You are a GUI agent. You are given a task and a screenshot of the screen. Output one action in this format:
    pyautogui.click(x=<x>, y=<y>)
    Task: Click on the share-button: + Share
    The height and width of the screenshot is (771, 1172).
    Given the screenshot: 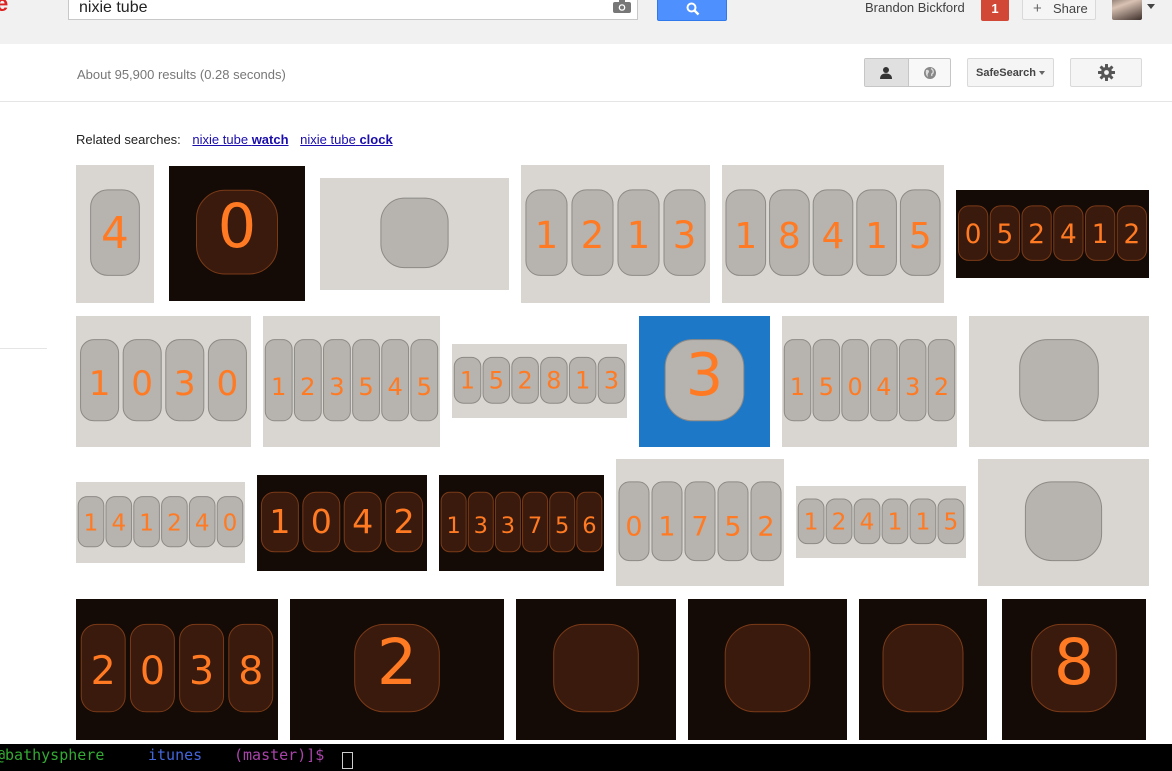 What is the action you would take?
    pyautogui.click(x=1059, y=10)
    